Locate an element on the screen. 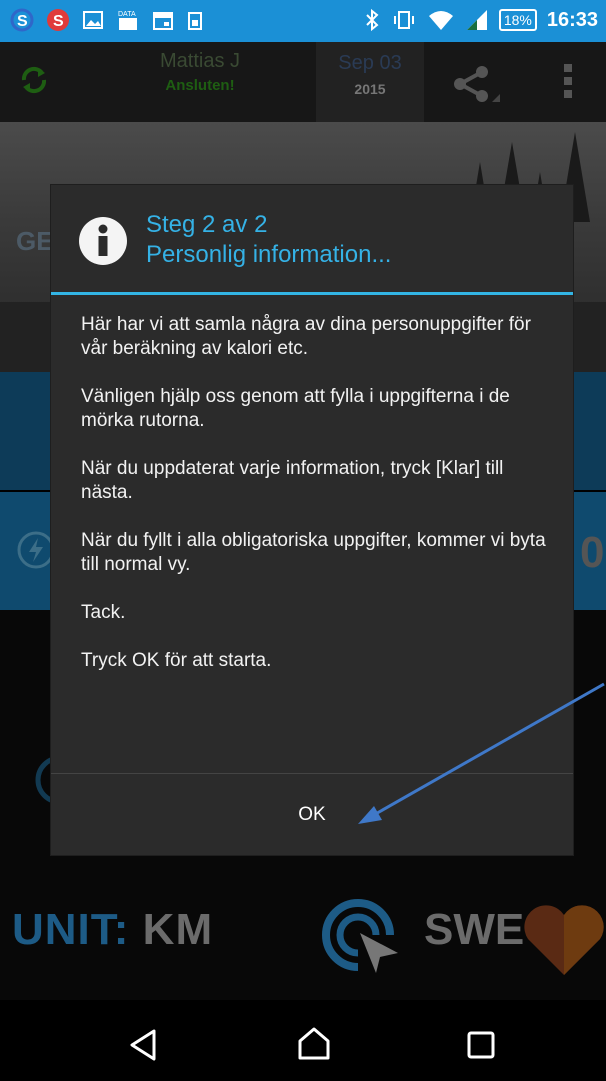  sim-icon is located at coordinates (195, 21).